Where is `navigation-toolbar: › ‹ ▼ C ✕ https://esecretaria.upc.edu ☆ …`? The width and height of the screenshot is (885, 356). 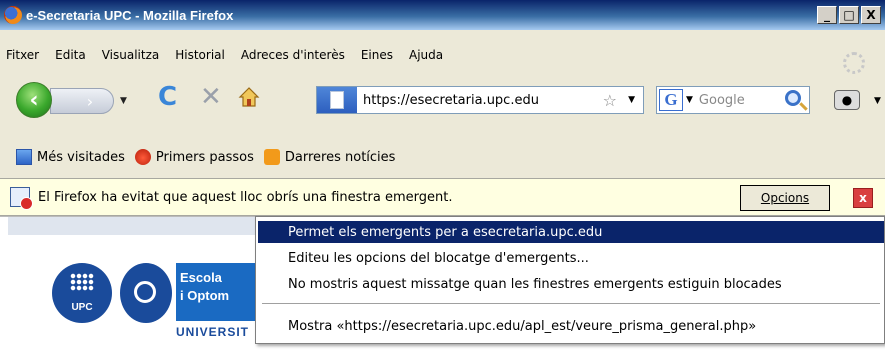 navigation-toolbar: › ‹ ▼ C ✕ https://esecretaria.upc.edu ☆ … is located at coordinates (442, 100).